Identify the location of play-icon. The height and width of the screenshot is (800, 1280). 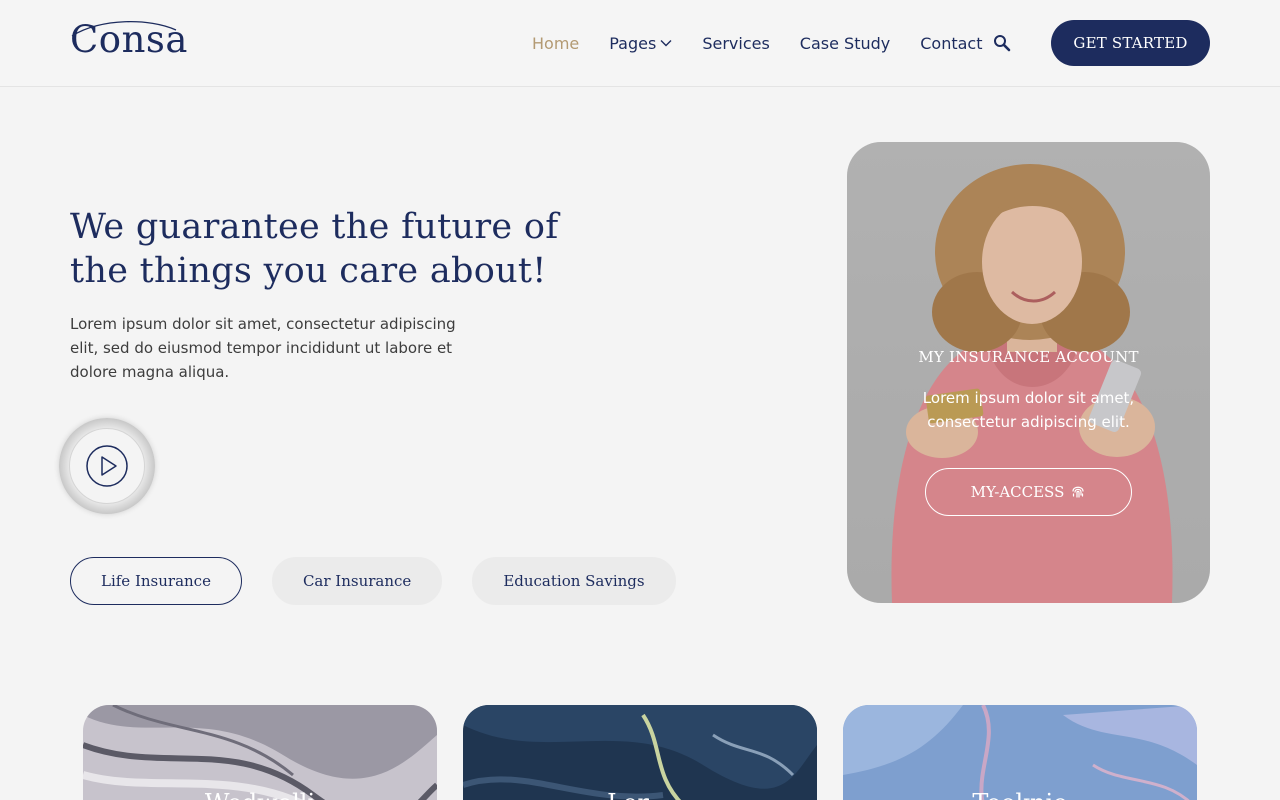
(107, 466).